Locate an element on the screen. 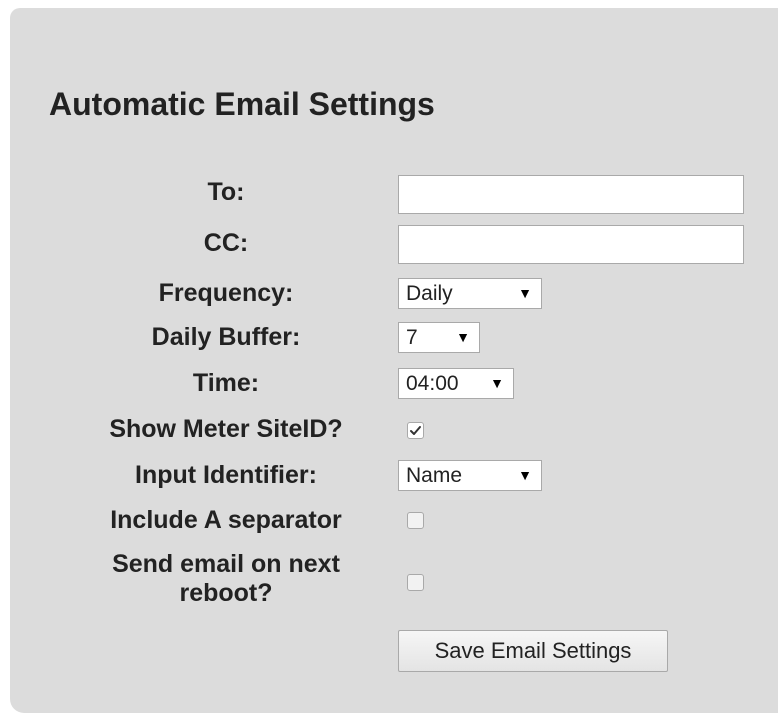  to-field is located at coordinates (571, 194).